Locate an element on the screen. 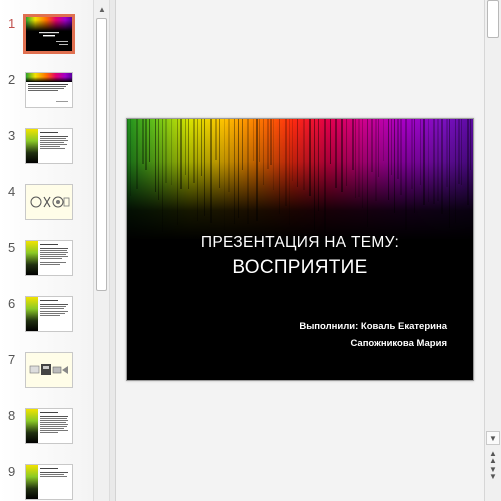 The width and height of the screenshot is (501, 501). slide-author-line-2: Сапожникова Мария is located at coordinates (398, 343).